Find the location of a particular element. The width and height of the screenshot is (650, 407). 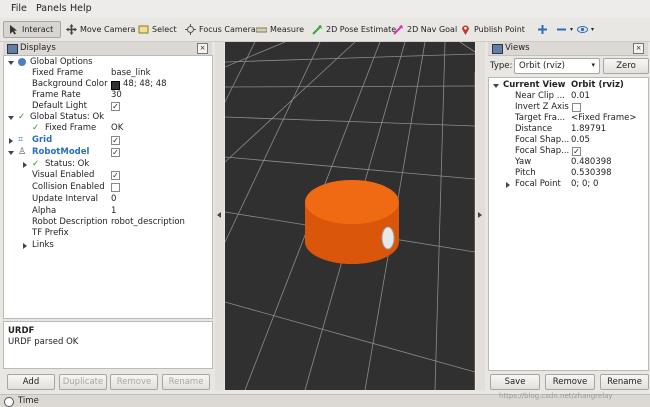

background-color-value: 48; 48; 48 is located at coordinates (145, 84).